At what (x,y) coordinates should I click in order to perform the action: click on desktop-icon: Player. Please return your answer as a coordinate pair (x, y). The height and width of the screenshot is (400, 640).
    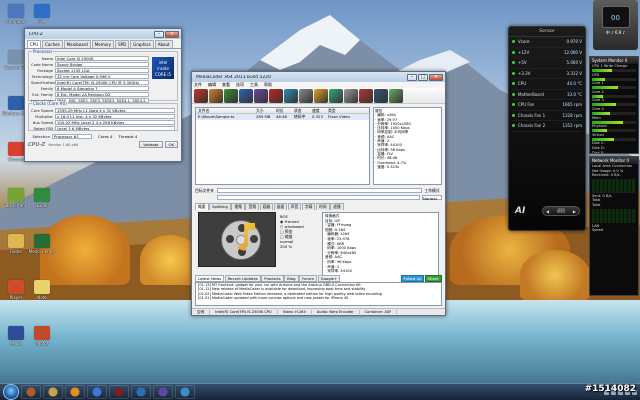
    Looking at the image, I should click on (16, 294).